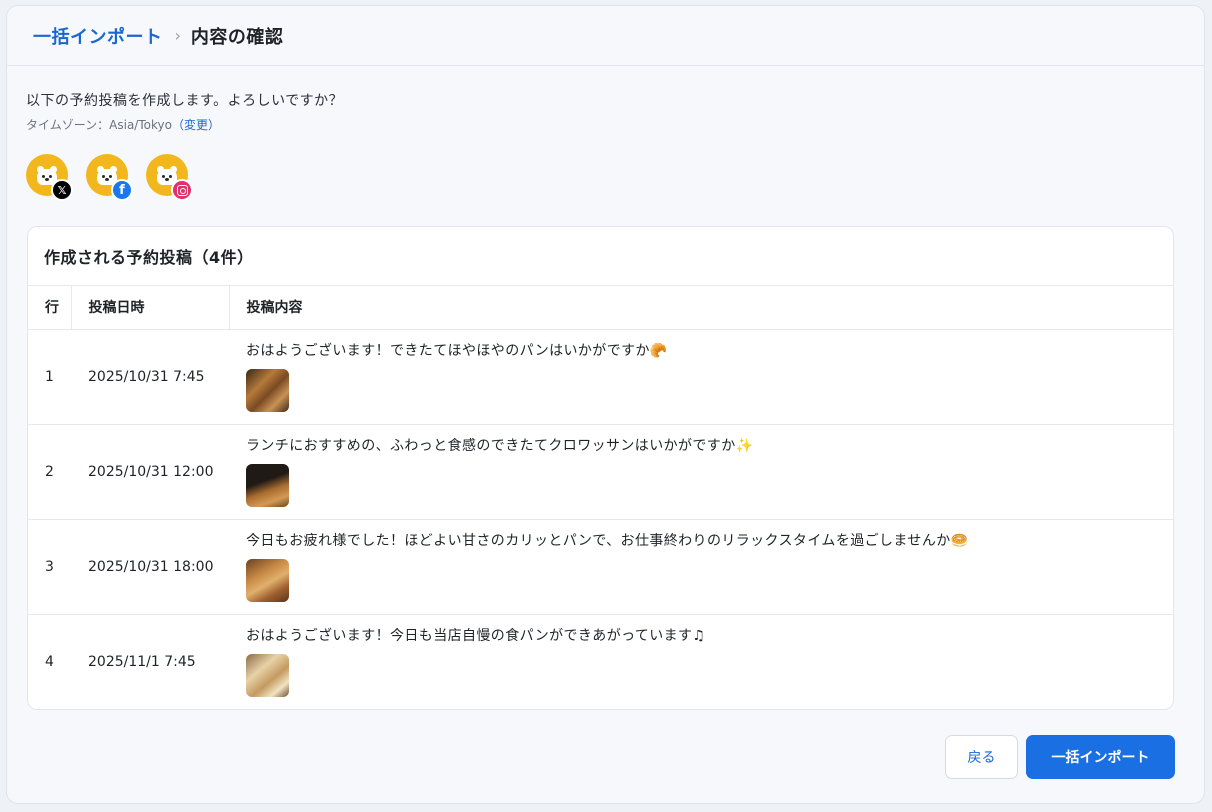  I want to click on row-number: 4, so click(49, 661).